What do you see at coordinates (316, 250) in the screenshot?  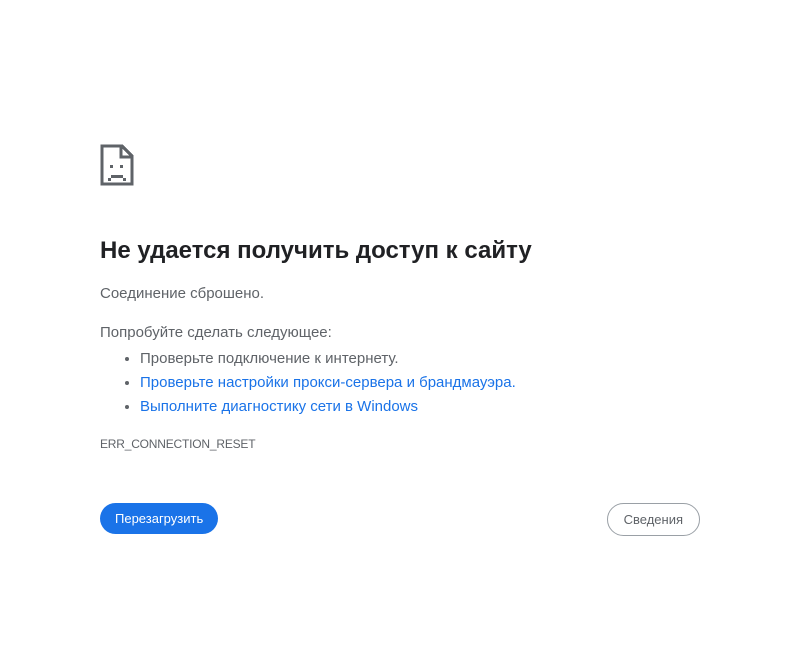 I see `page-title: Не удается получить доступ к сайту` at bounding box center [316, 250].